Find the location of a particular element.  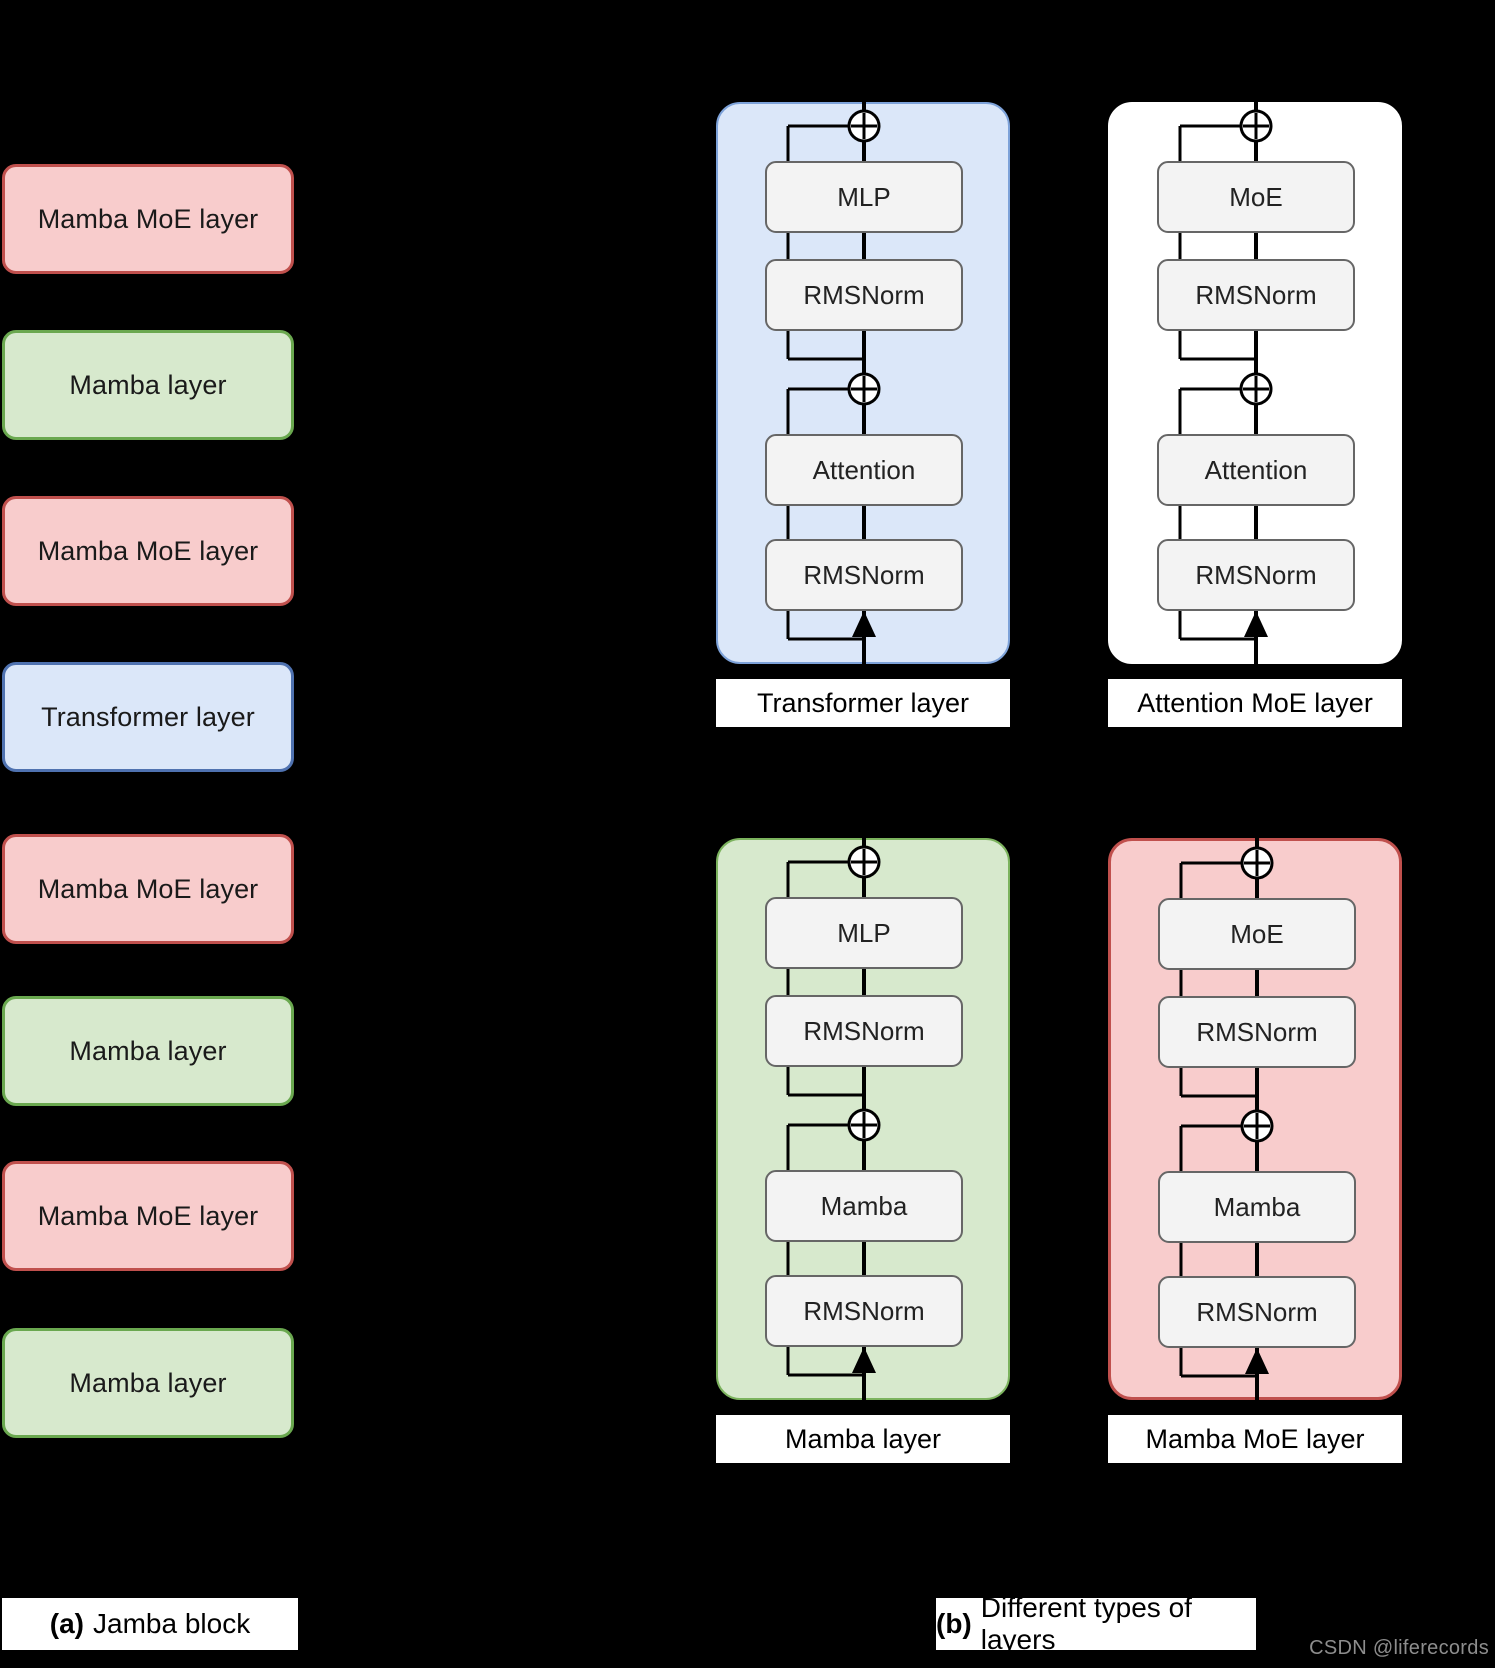

panel-caption-text: Mamba layer is located at coordinates (863, 1438).